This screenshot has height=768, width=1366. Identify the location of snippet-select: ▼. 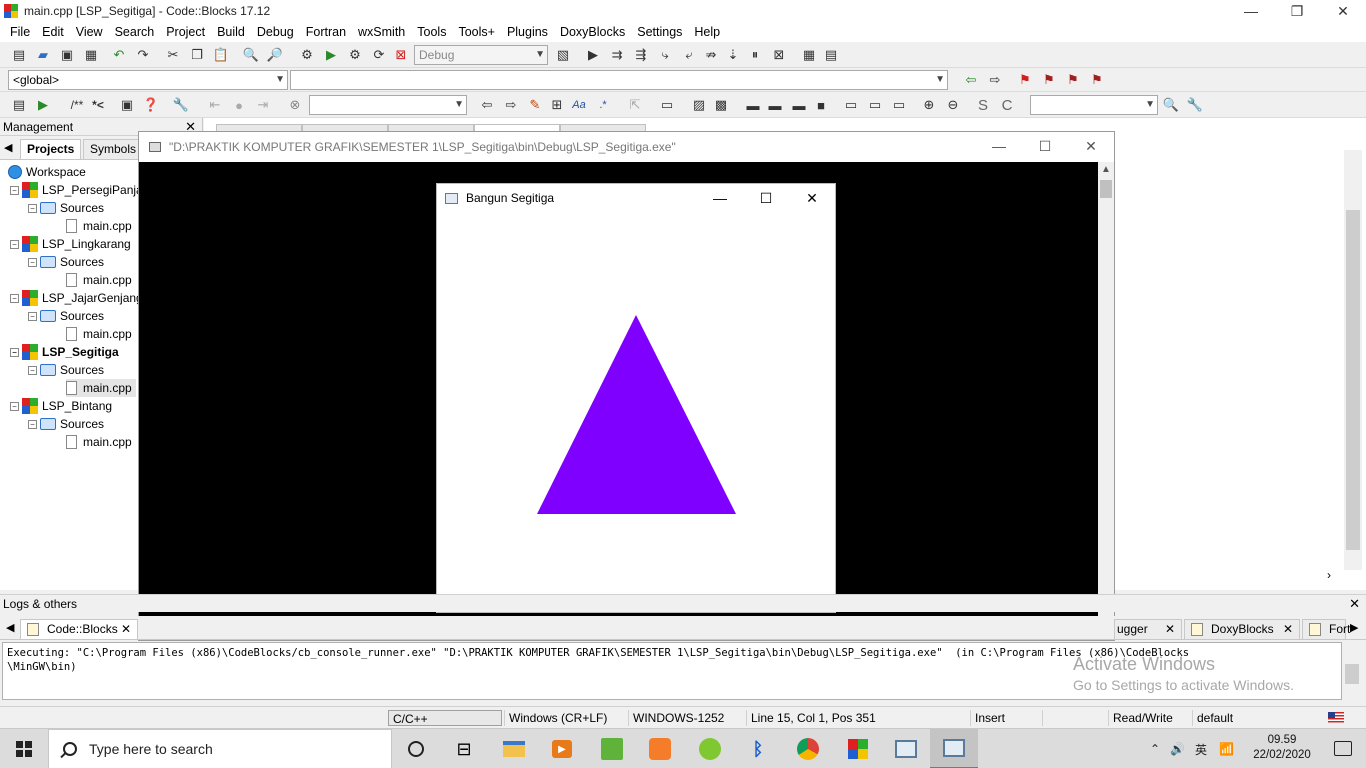
(1094, 105).